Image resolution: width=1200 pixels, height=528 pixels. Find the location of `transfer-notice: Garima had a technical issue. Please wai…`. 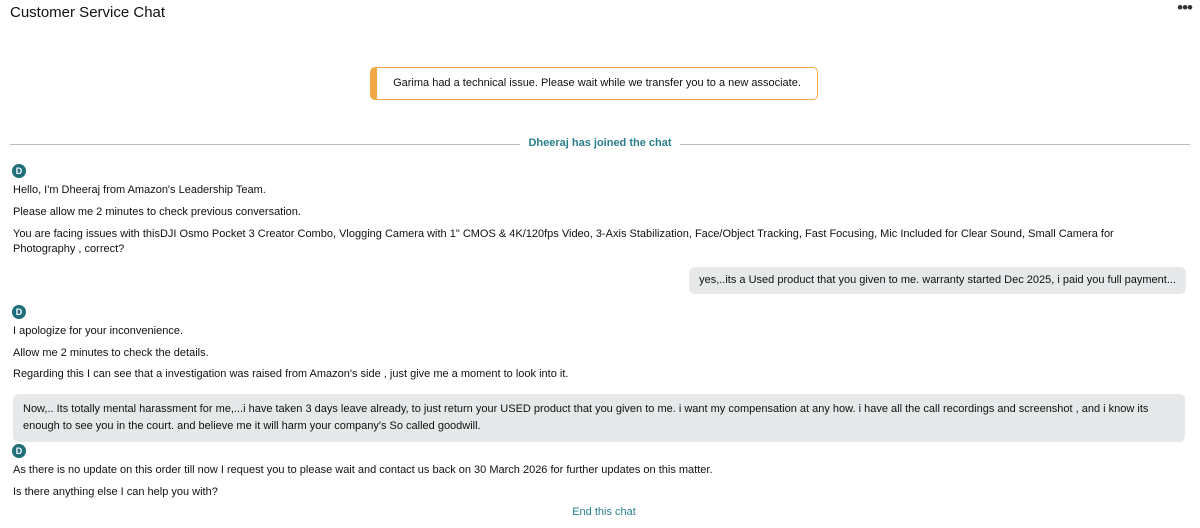

transfer-notice: Garima had a technical issue. Please wai… is located at coordinates (594, 83).